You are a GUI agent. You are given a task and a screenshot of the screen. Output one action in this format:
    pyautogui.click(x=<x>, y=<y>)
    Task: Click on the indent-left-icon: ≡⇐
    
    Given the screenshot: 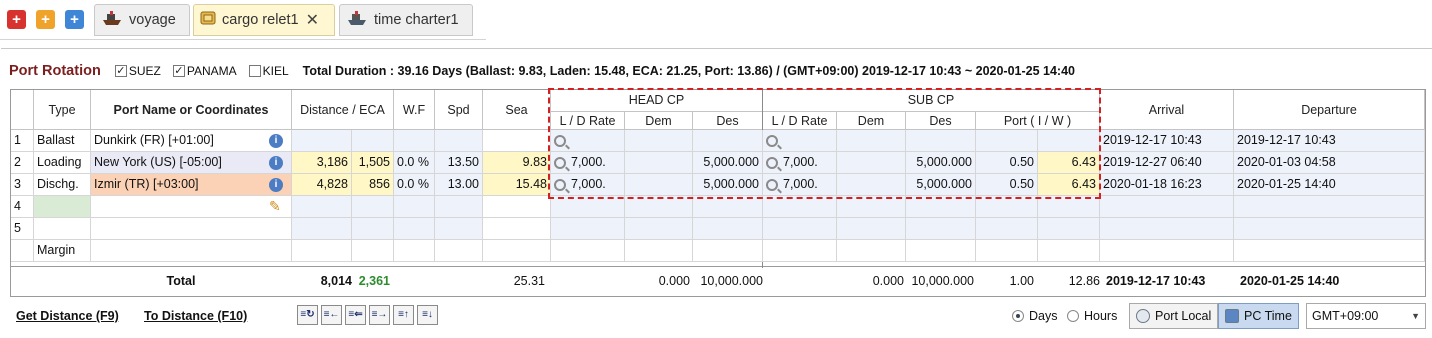 What is the action you would take?
    pyautogui.click(x=355, y=315)
    